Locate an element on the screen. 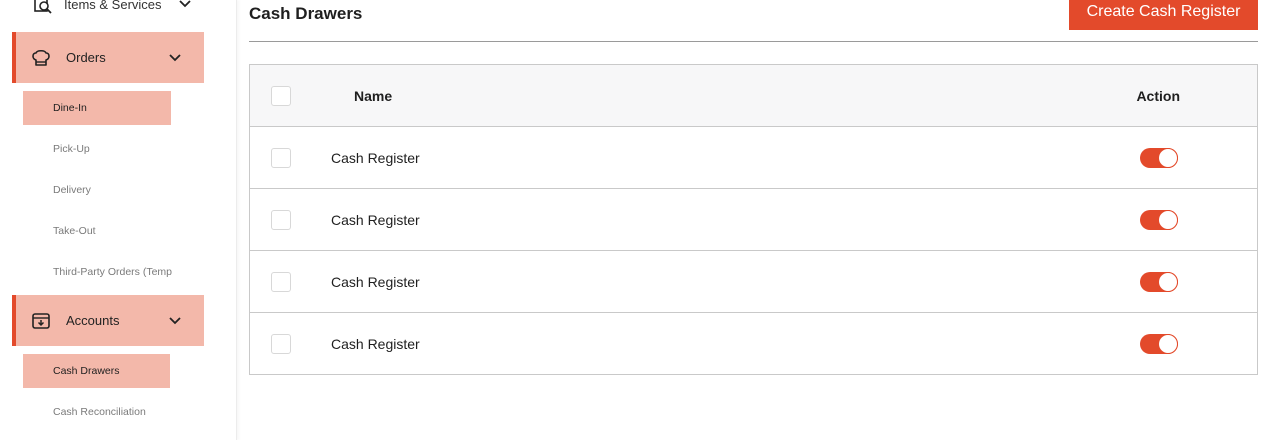 This screenshot has width=1275, height=440. chef-hat-icon is located at coordinates (41, 57).